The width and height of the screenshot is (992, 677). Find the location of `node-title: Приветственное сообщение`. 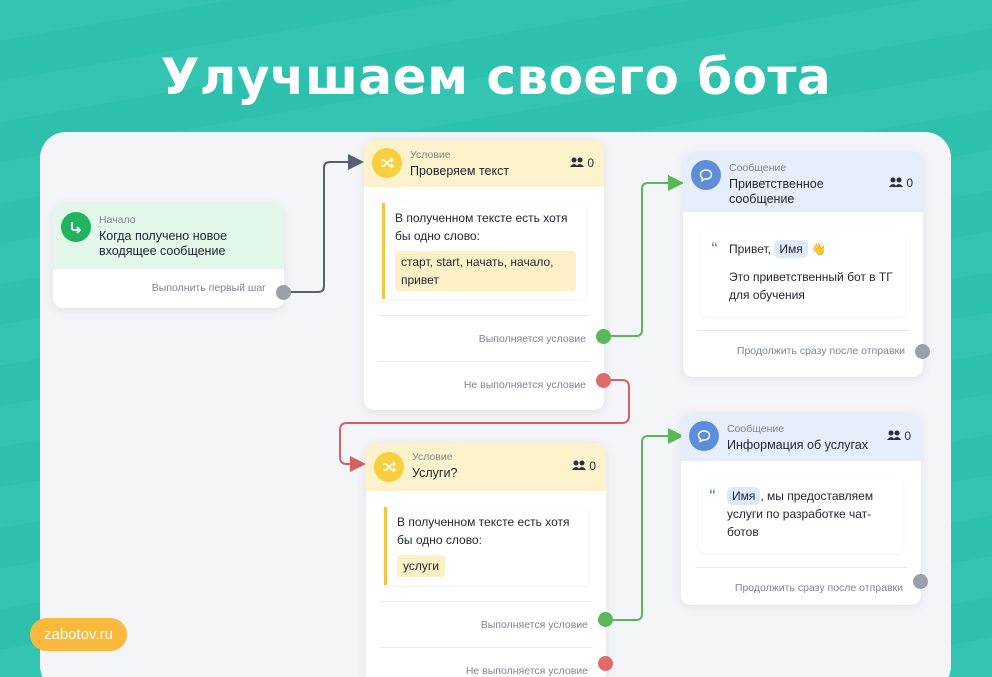

node-title: Приветственное сообщение is located at coordinates (776, 191).